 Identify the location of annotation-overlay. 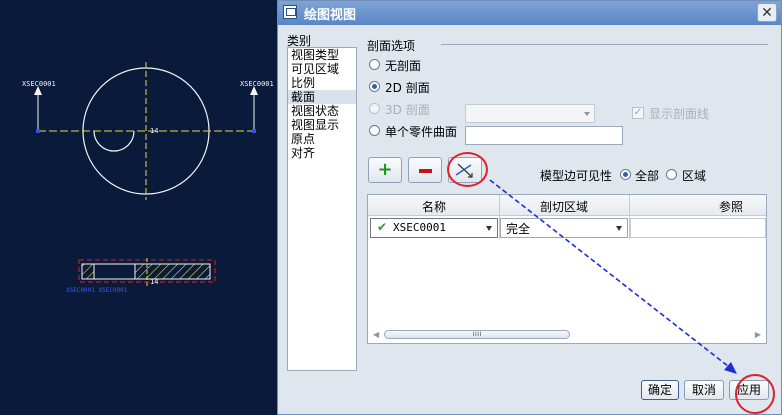
(613, 276).